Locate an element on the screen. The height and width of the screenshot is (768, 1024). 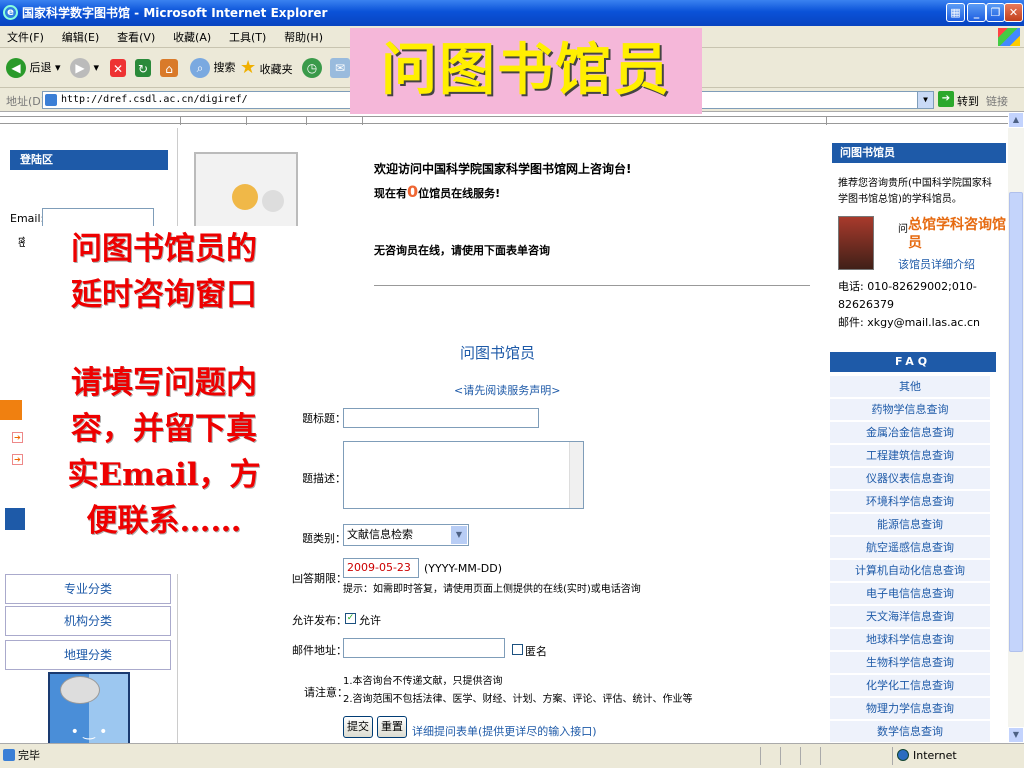
login-email-input is located at coordinates (98, 218).